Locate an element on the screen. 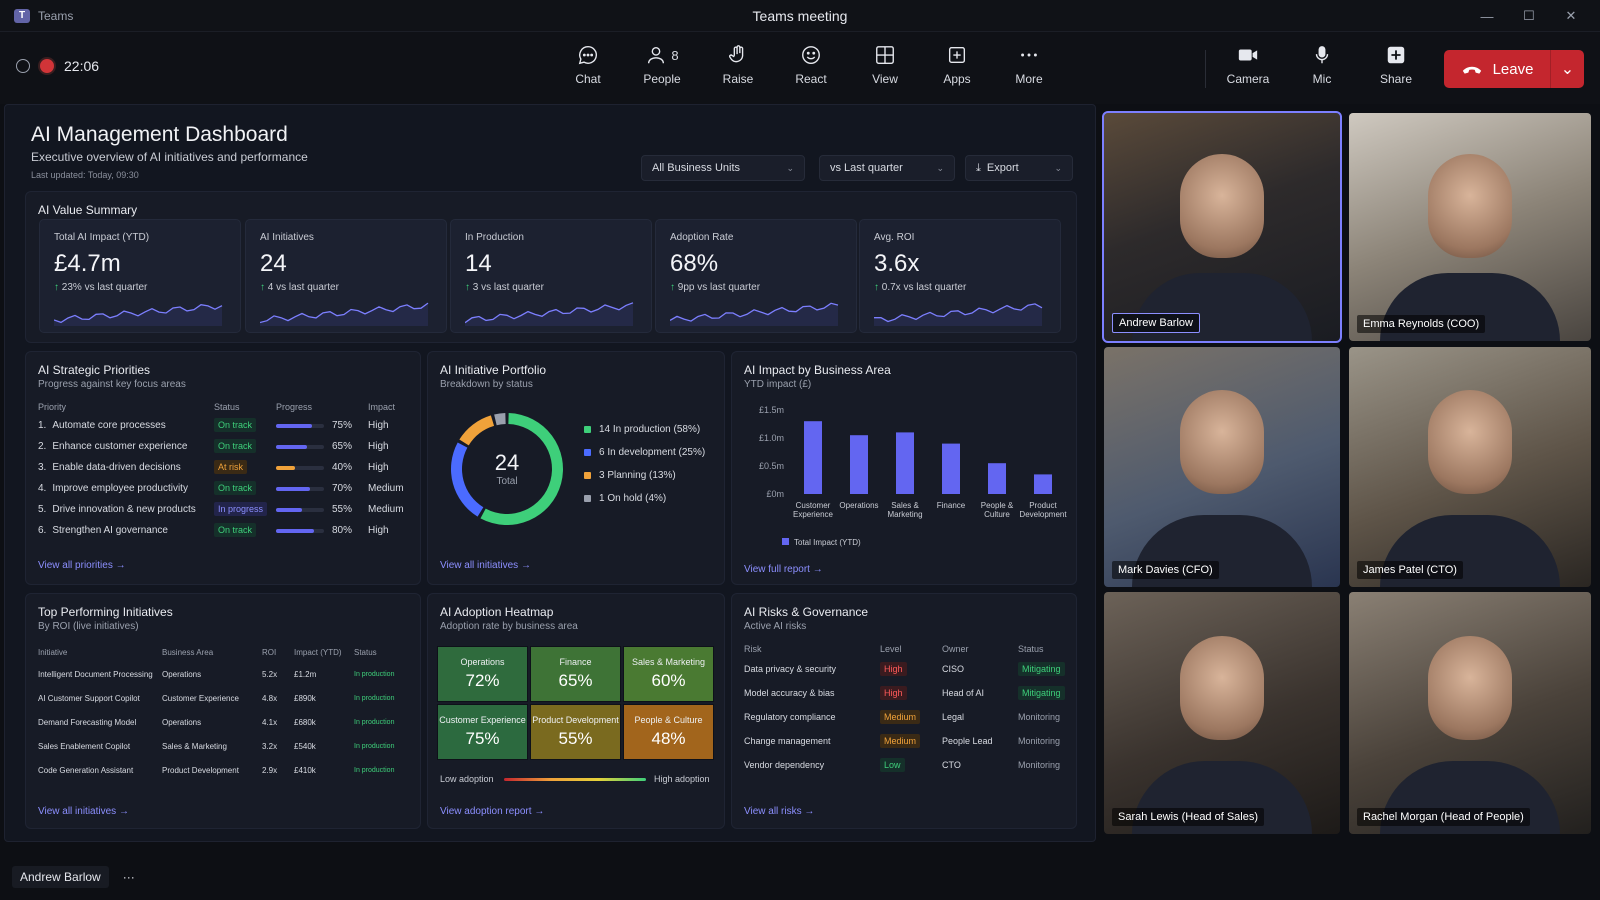 The width and height of the screenshot is (1600, 900). arrow-up-icon: ↑ is located at coordinates (469, 287).